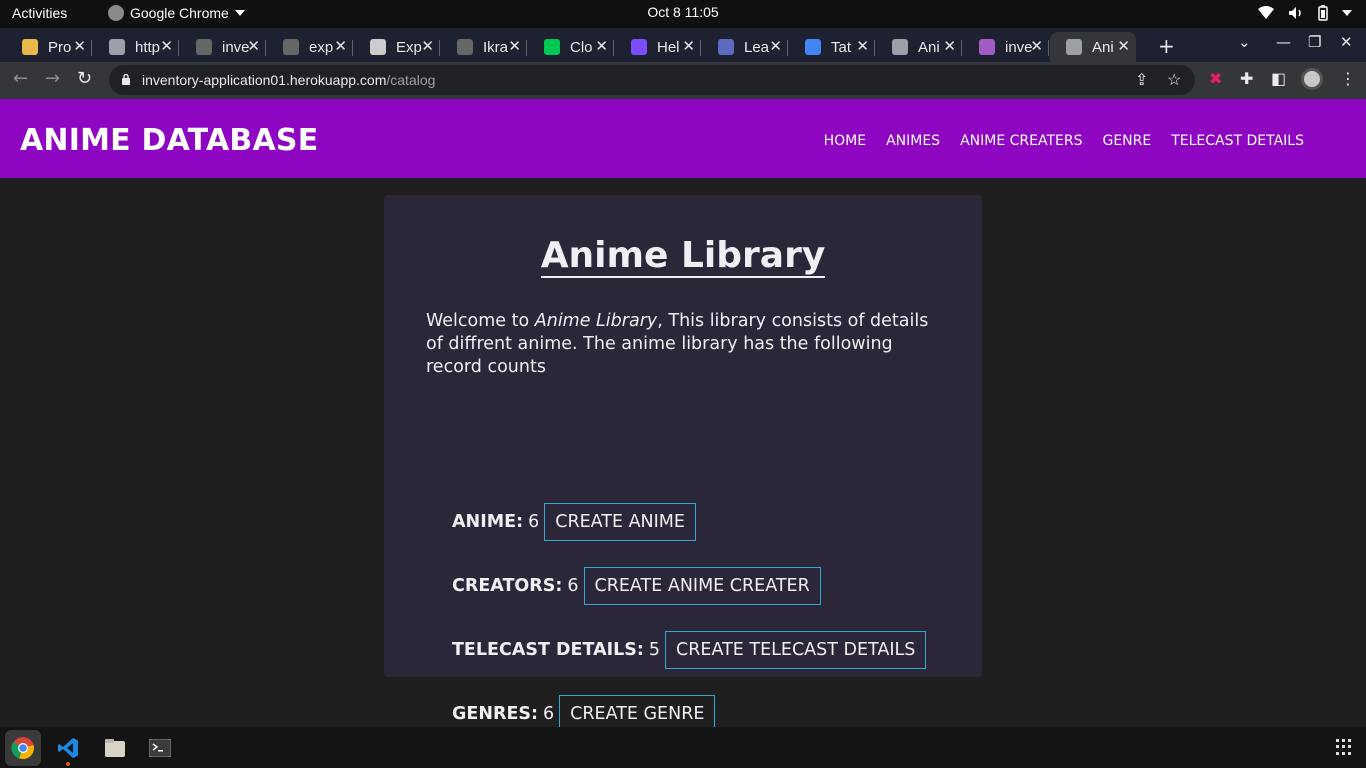  I want to click on record-label: ANIME:, so click(488, 522).